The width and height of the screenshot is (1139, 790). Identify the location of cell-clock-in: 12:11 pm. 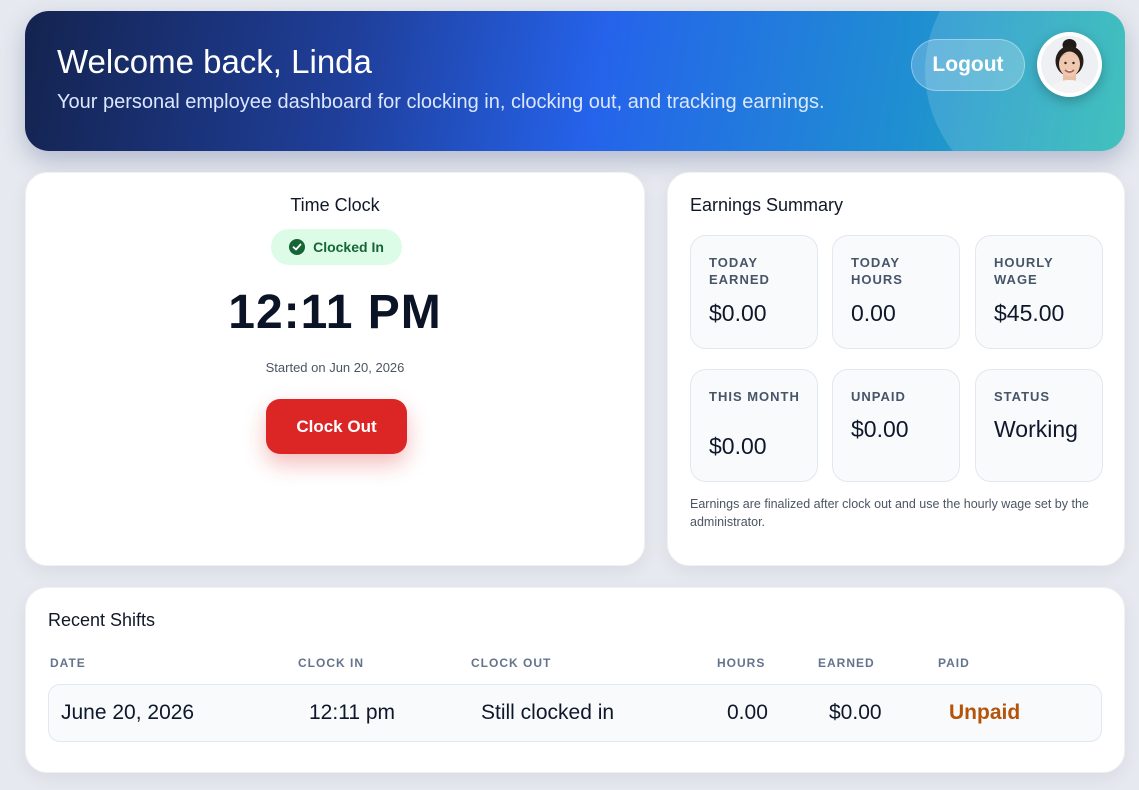
(352, 712).